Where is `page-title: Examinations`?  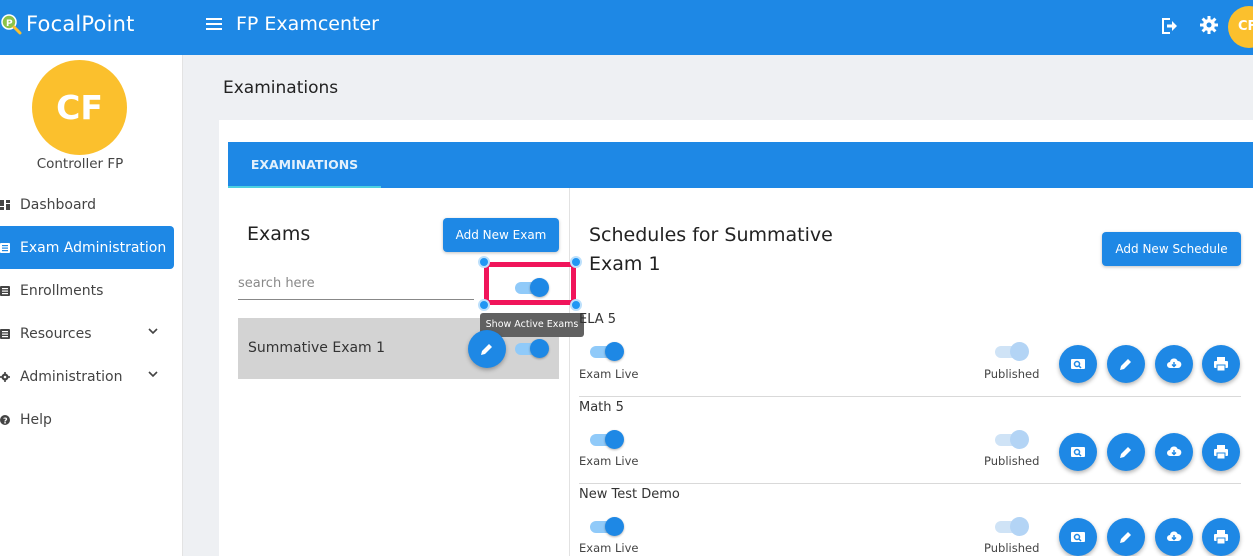
page-title: Examinations is located at coordinates (281, 88).